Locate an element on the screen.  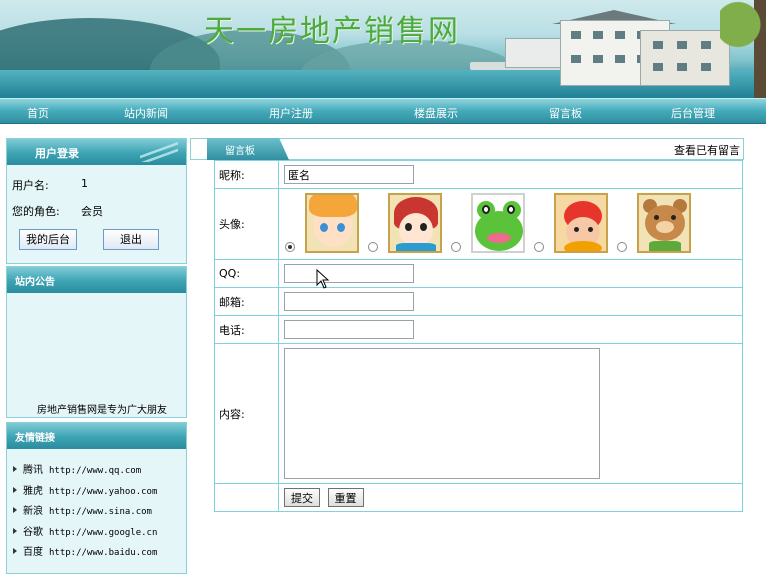
avatar-picker is located at coordinates (513, 224).